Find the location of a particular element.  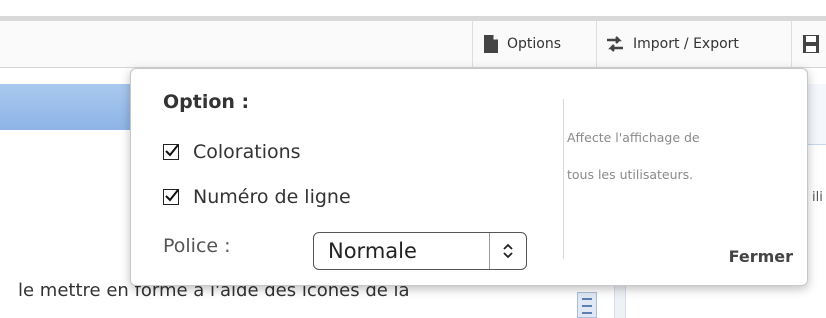

swap-arrows-icon is located at coordinates (615, 44).